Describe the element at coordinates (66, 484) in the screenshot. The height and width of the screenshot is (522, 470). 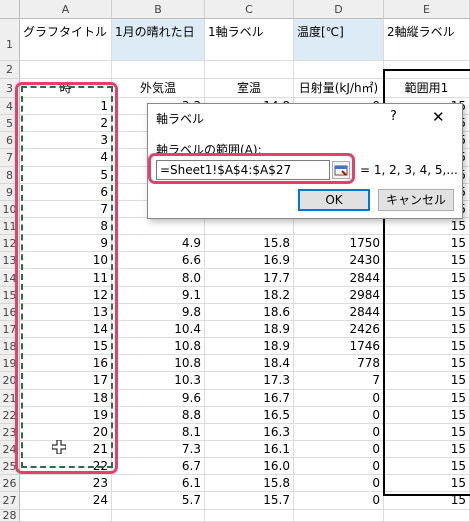
I see `cell-a26: 23` at that location.